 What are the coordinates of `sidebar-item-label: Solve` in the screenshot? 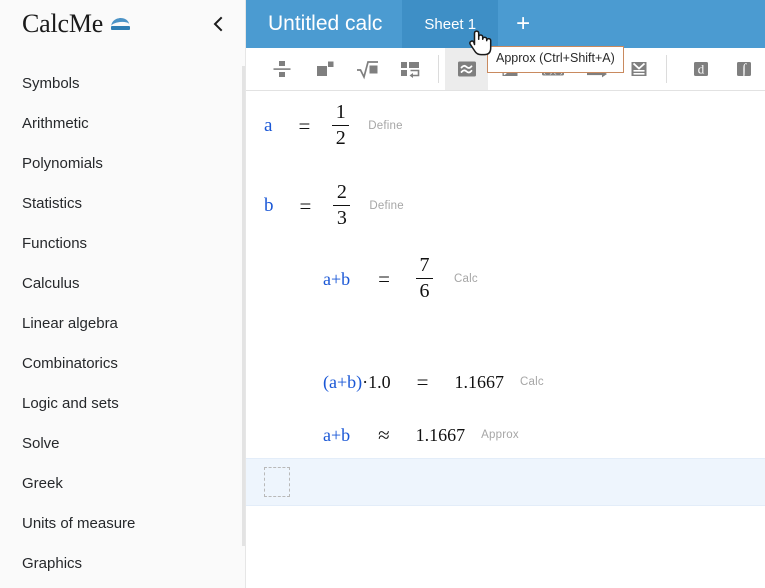 It's located at (41, 443).